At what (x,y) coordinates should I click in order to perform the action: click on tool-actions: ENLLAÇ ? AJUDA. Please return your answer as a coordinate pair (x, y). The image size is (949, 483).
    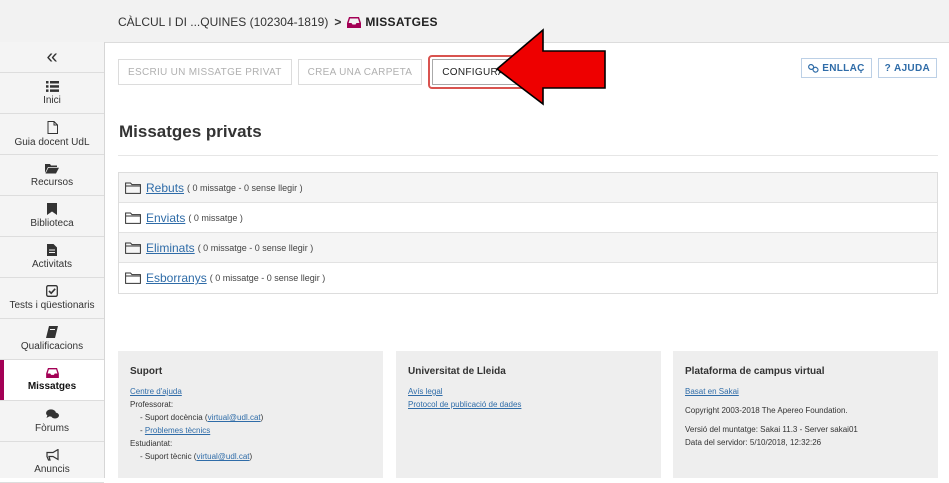
    Looking at the image, I should click on (866, 68).